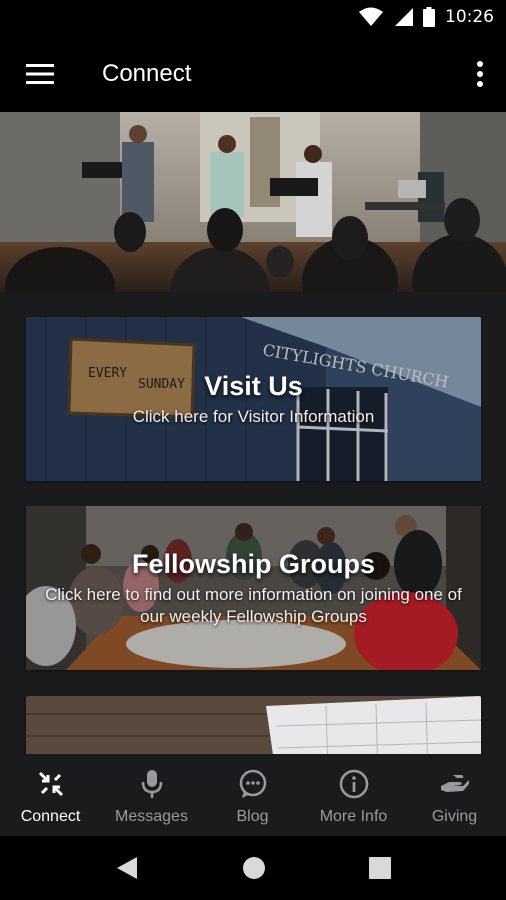 This screenshot has height=900, width=506. What do you see at coordinates (40, 74) in the screenshot?
I see `hamburger-menu-icon` at bounding box center [40, 74].